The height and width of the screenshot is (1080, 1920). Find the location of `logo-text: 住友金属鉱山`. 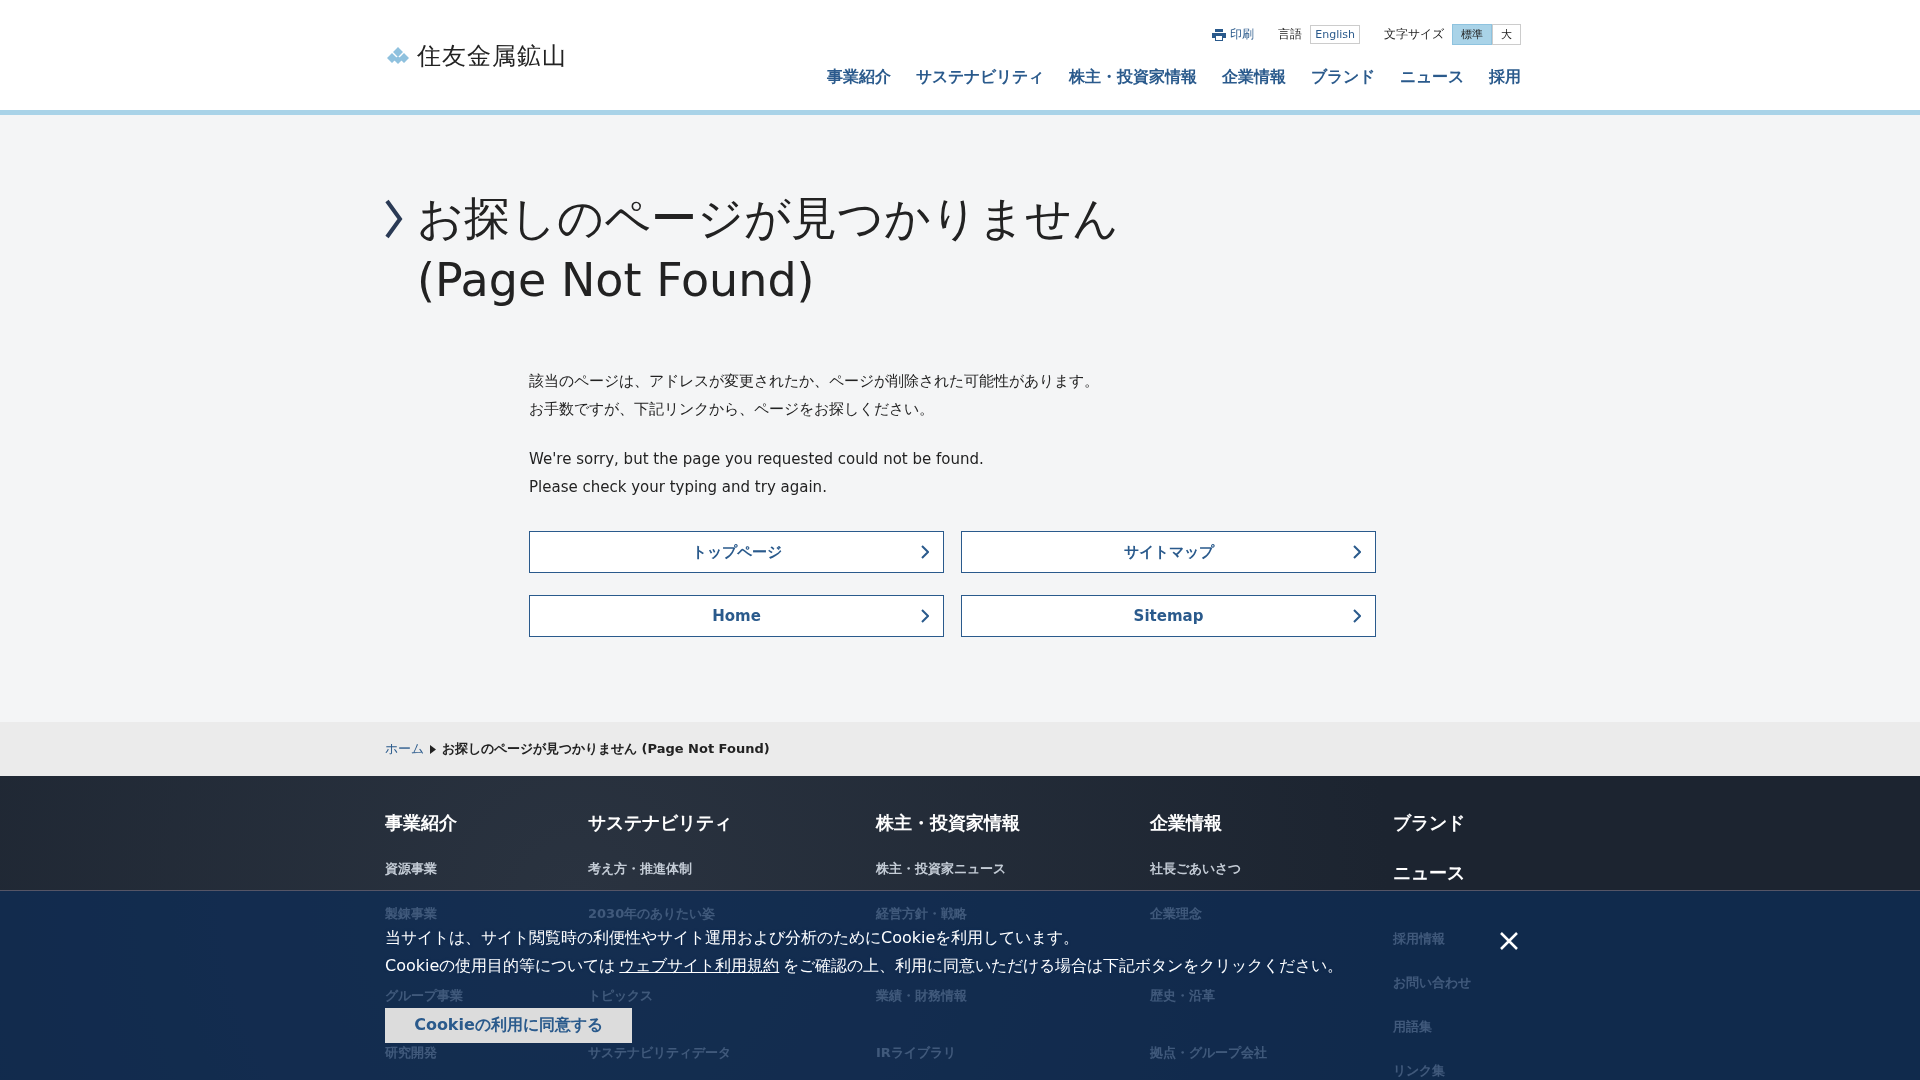

logo-text: 住友金属鉱山 is located at coordinates (492, 56).